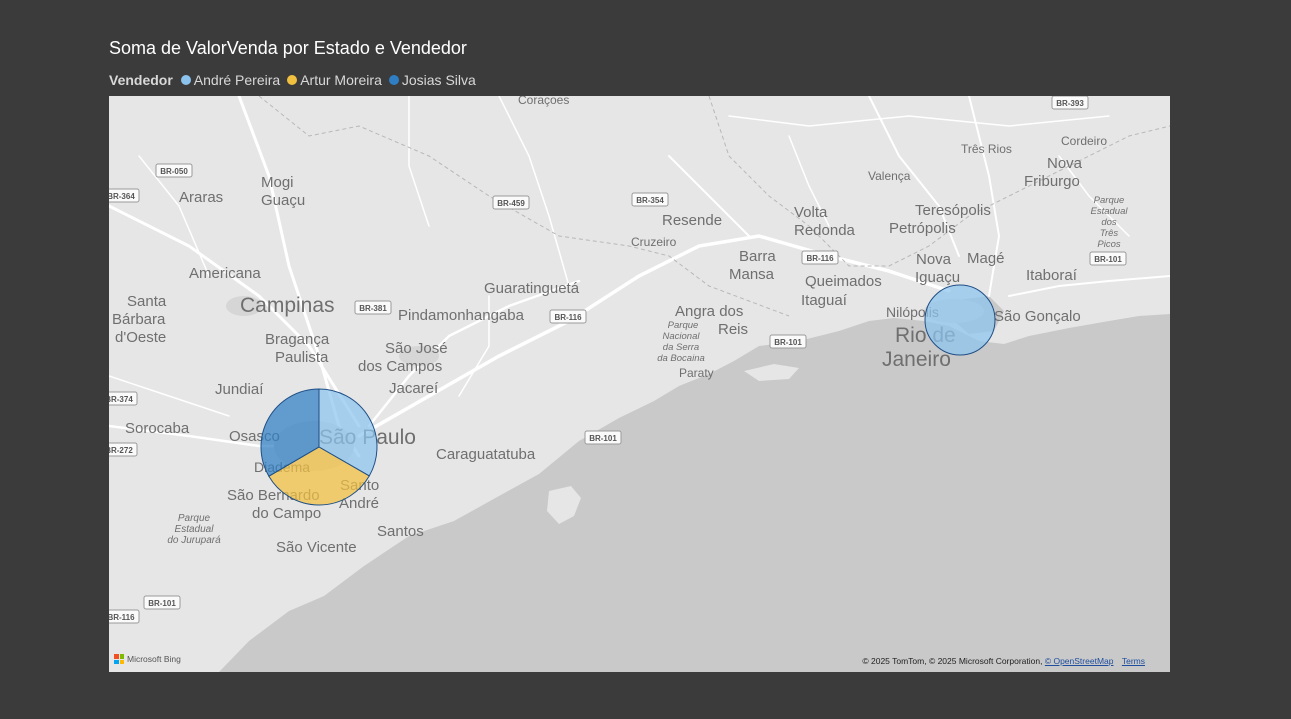 The height and width of the screenshot is (719, 1291). What do you see at coordinates (461, 315) in the screenshot?
I see `label-pindamonhangaba: Pindamonhangaba` at bounding box center [461, 315].